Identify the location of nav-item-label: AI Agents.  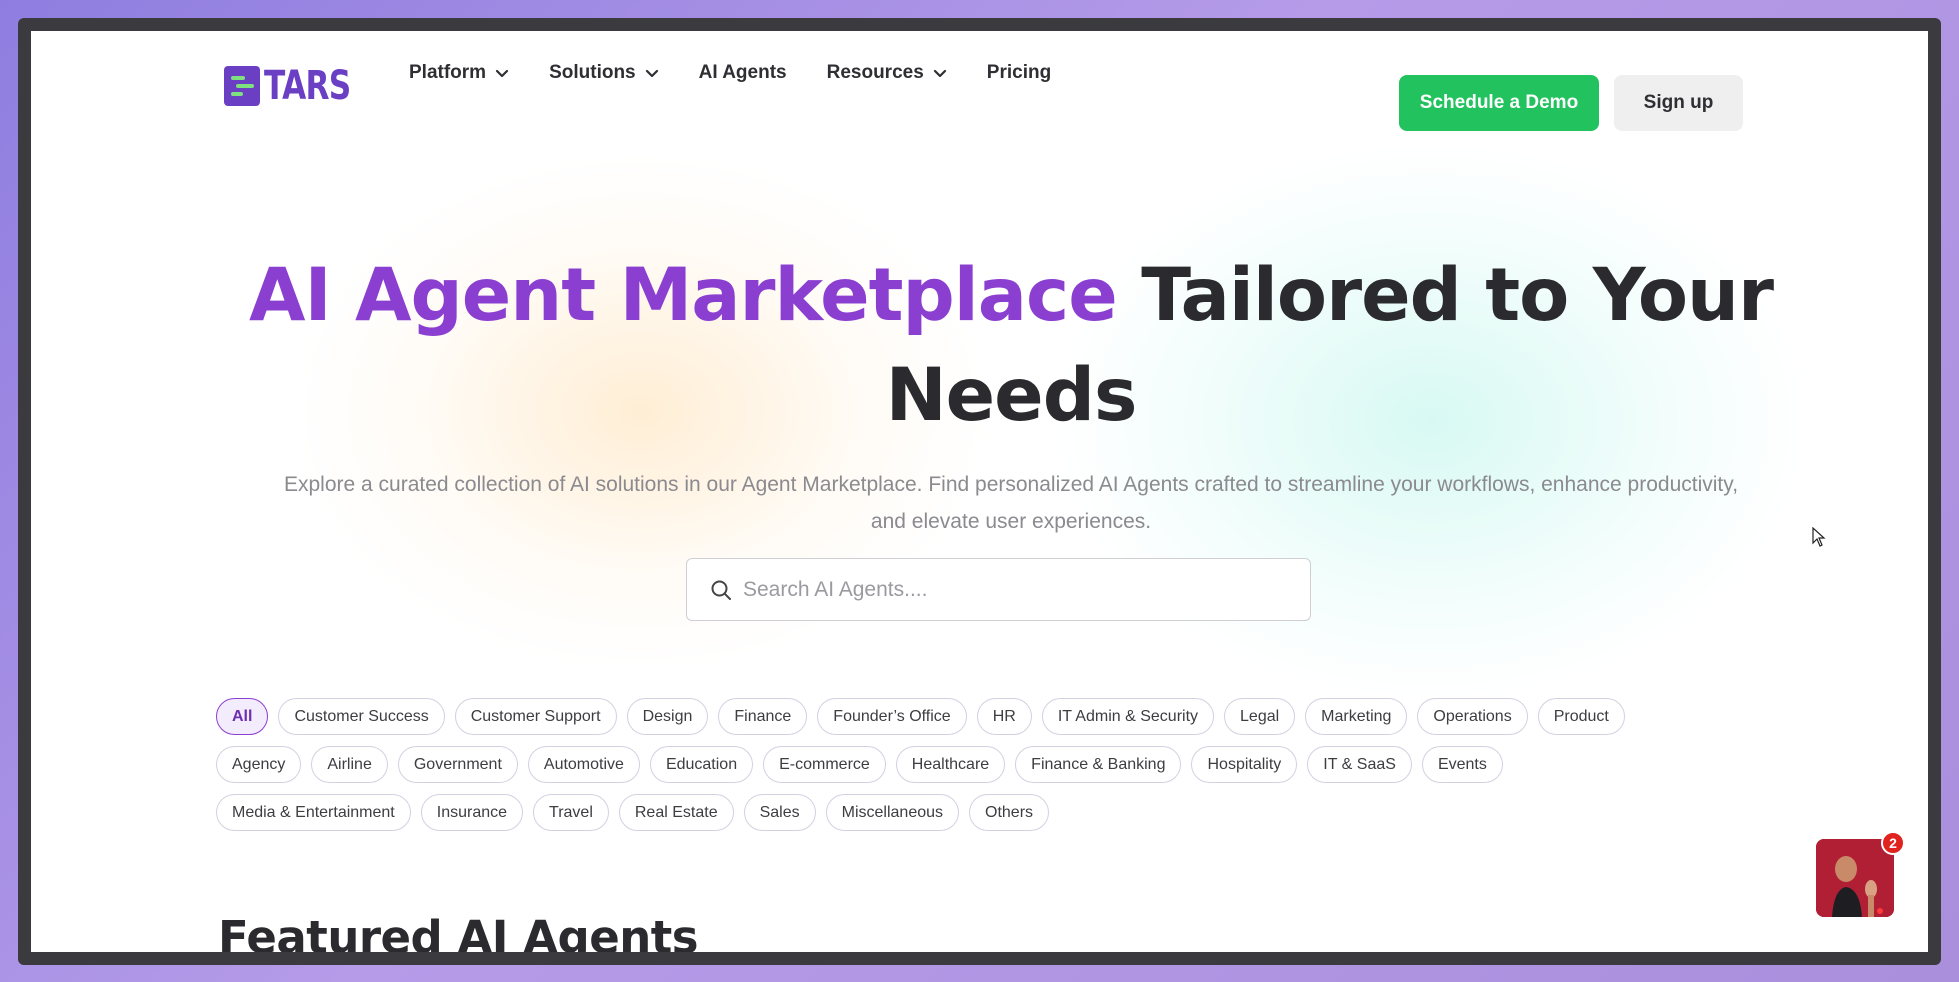
(742, 72).